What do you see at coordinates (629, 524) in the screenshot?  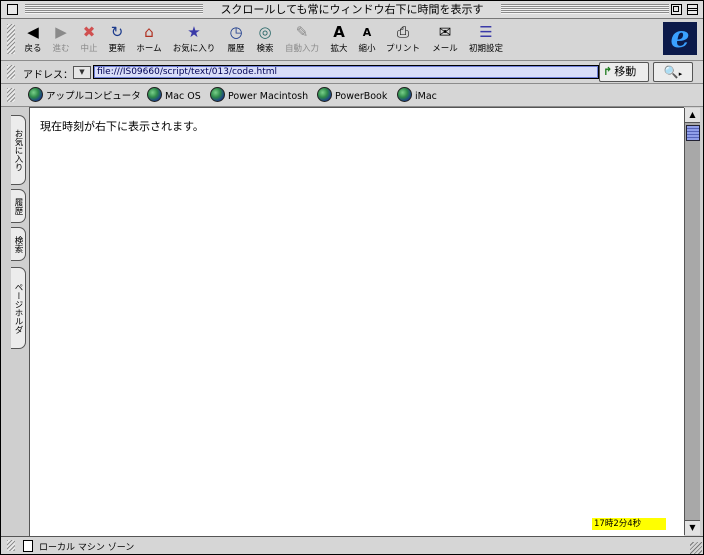 I see `clock-display: 17時2分4秒` at bounding box center [629, 524].